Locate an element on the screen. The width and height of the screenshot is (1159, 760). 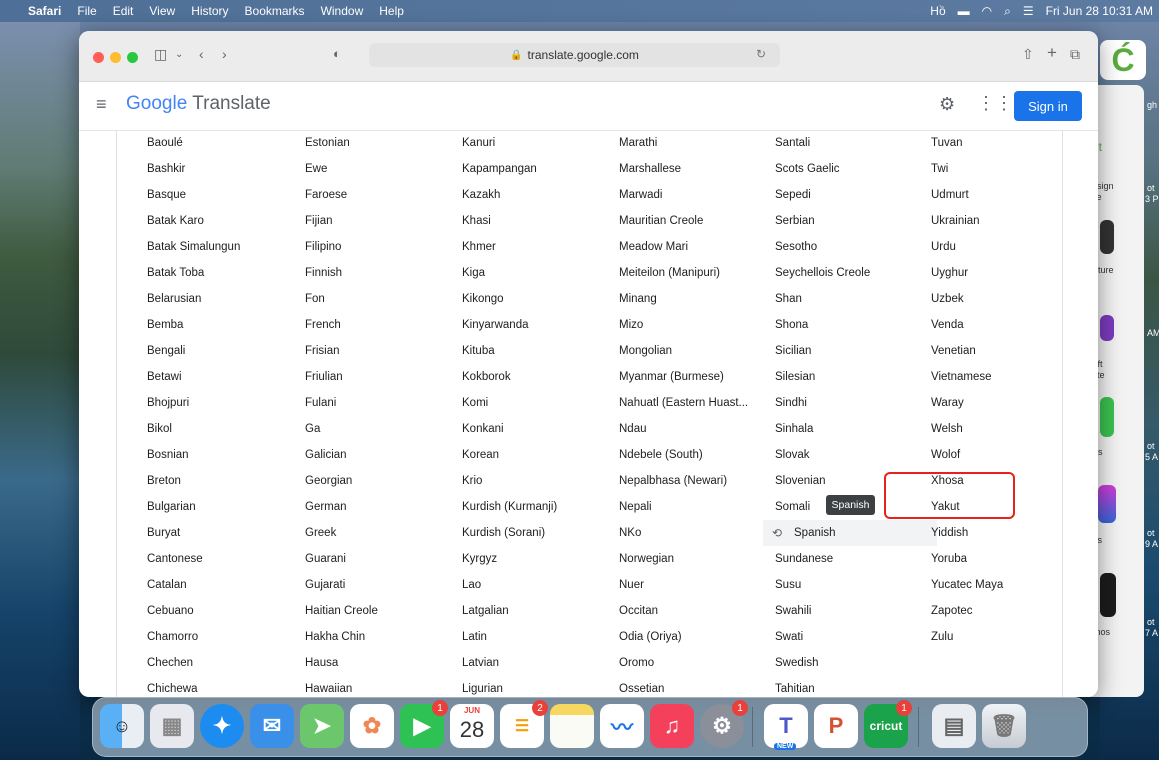
language-option: Minang is located at coordinates (693, 299).